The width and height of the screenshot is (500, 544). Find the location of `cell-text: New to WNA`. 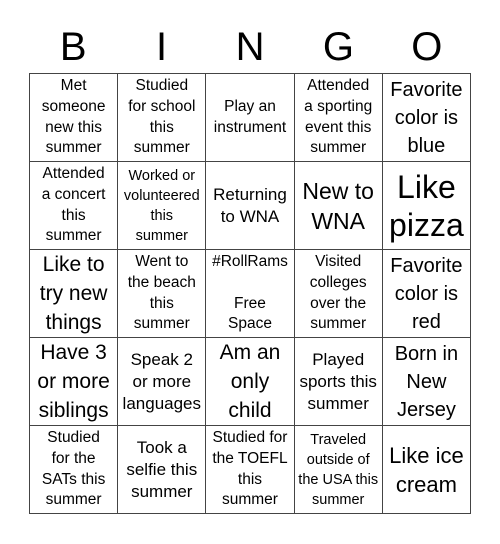

cell-text: New to WNA is located at coordinates (338, 205).